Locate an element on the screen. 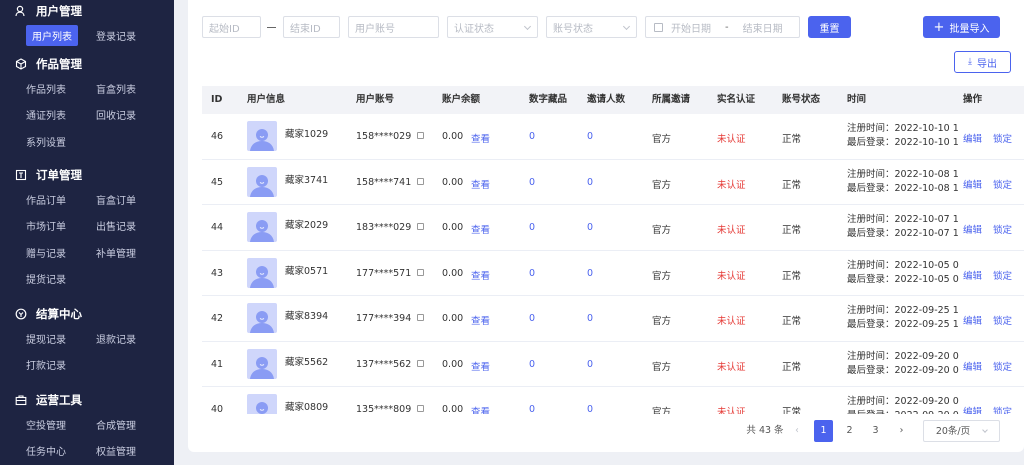 The height and width of the screenshot is (465, 1024). prev-page-icon: ‹ is located at coordinates (797, 431).